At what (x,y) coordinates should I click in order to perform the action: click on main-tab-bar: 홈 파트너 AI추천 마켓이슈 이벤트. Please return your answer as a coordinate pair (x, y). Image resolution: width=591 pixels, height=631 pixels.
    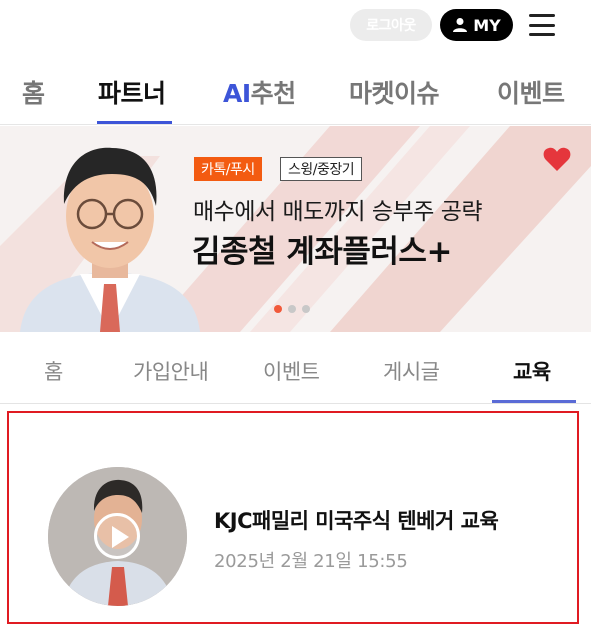
    Looking at the image, I should click on (295, 92).